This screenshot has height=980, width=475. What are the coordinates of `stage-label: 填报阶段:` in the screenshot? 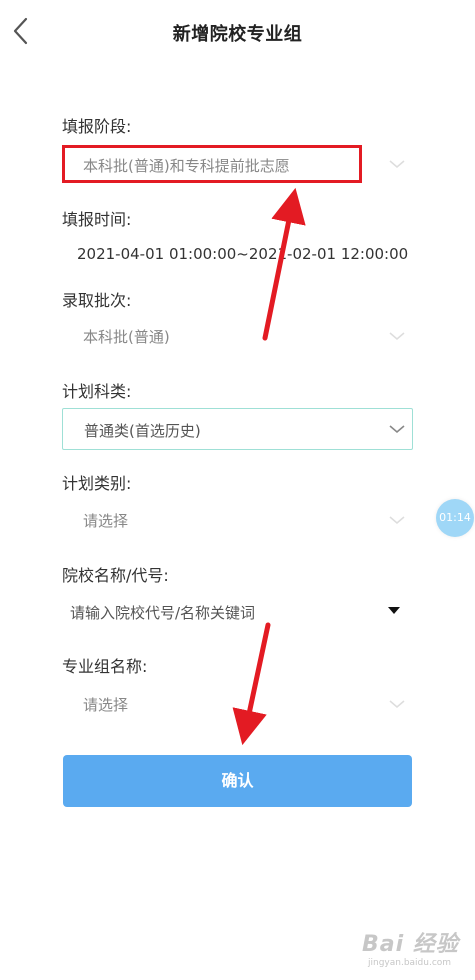 It's located at (97, 126).